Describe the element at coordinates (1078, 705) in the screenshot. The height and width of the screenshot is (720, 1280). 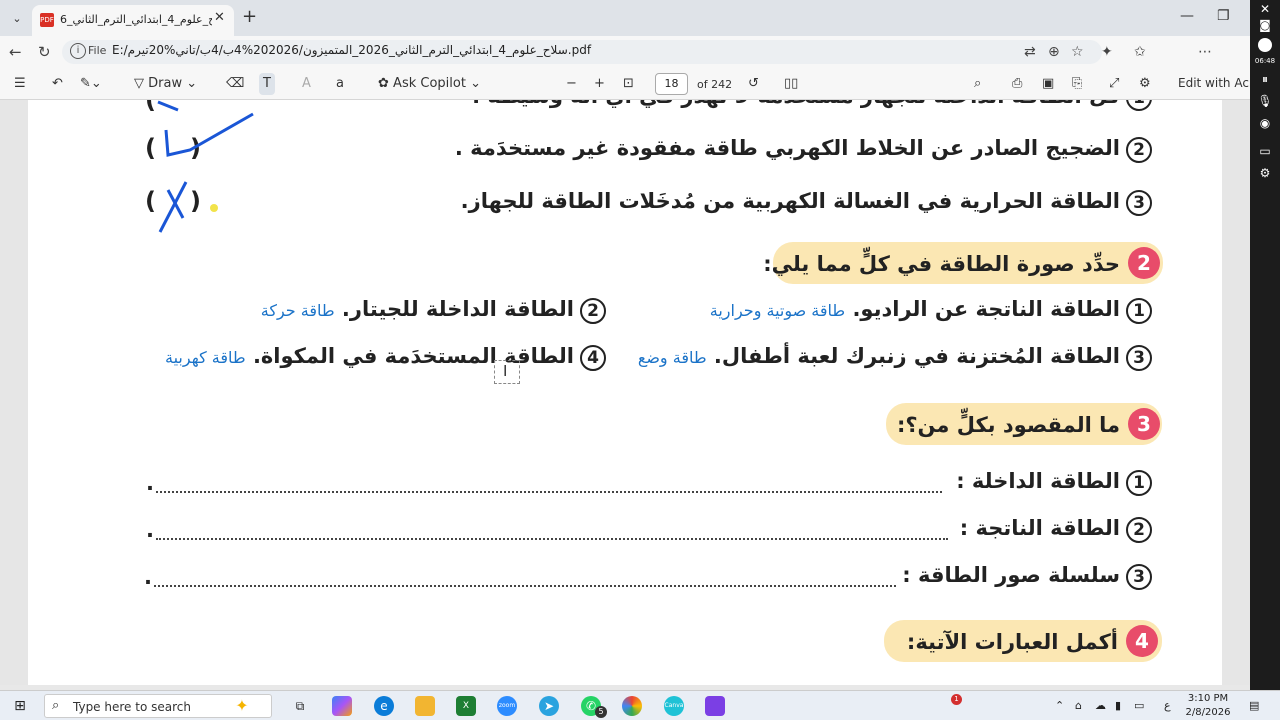
I see `network-icon: ⌂` at that location.